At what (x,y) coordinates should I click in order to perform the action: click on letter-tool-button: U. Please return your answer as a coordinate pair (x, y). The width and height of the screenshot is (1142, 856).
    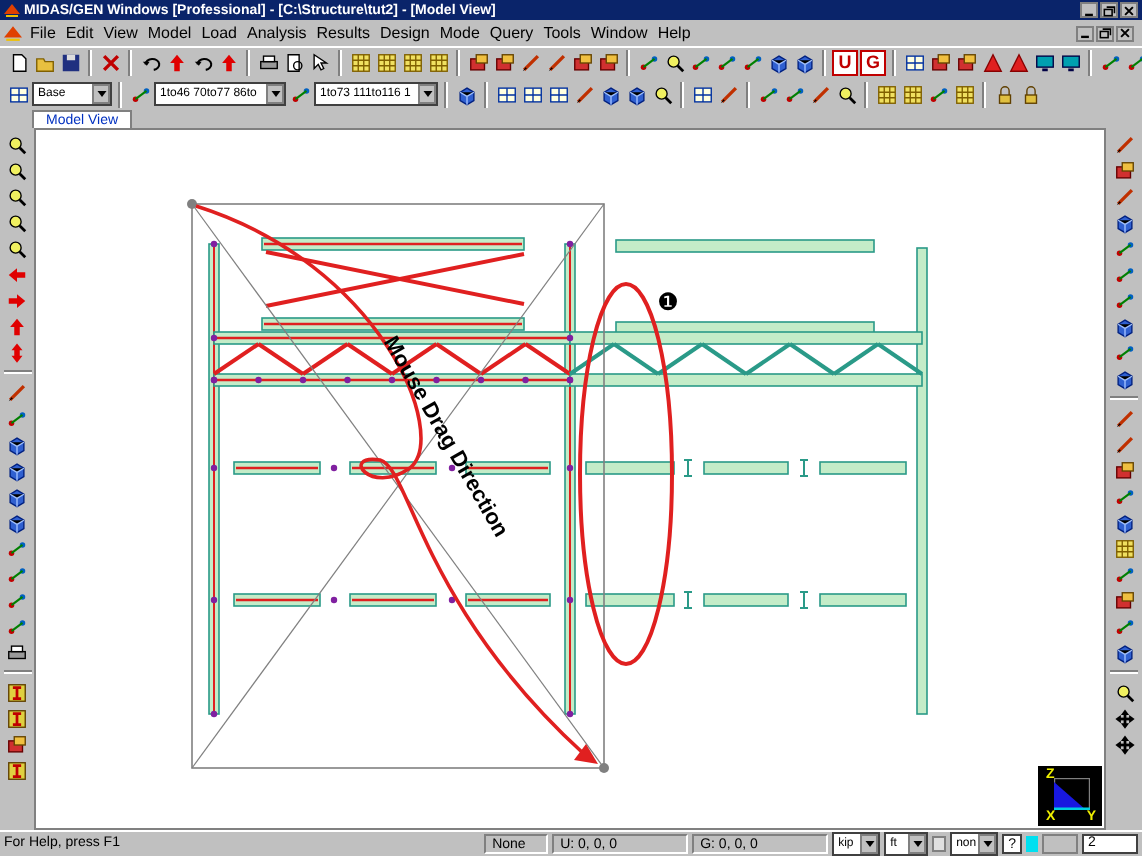
    Looking at the image, I should click on (845, 63).